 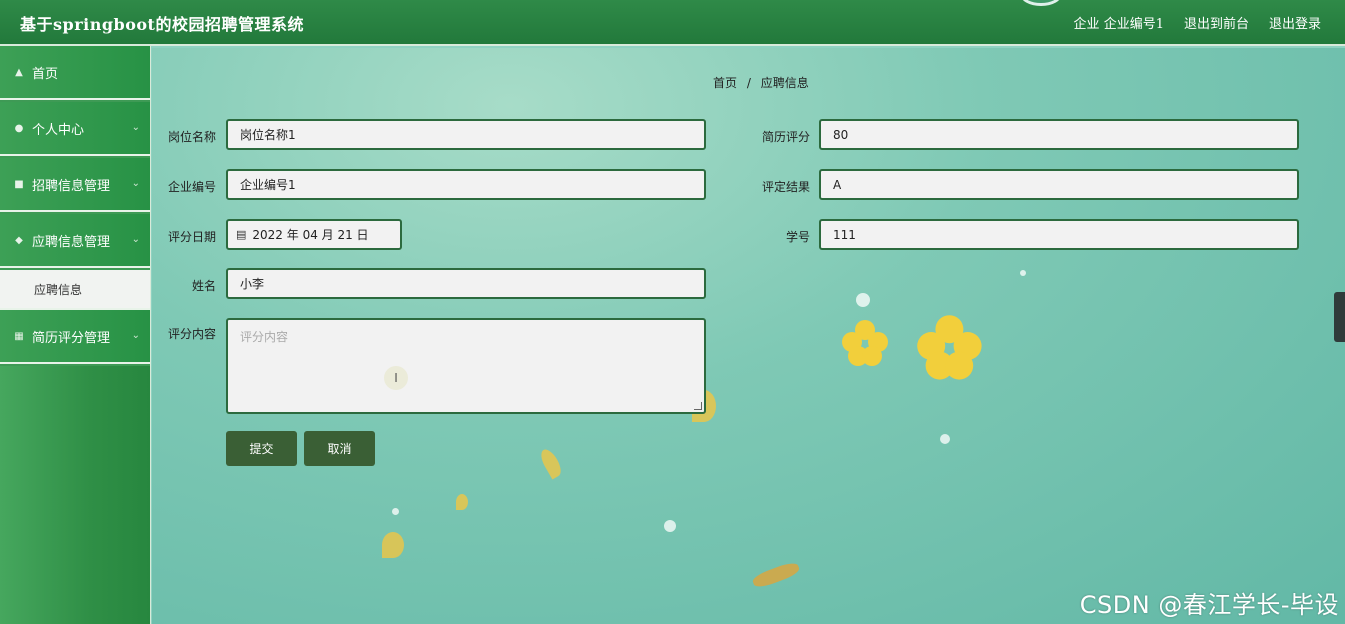 I want to click on user-role-label: 企业 企业编号1, so click(x=1119, y=22).